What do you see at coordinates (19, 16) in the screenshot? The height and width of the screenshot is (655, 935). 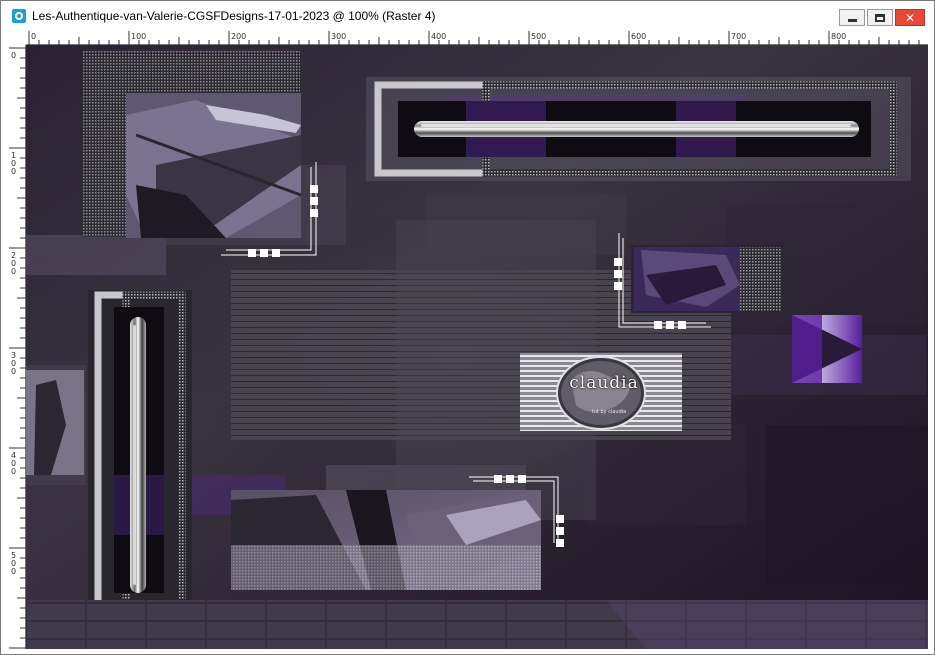 I see `paintshop-icon` at bounding box center [19, 16].